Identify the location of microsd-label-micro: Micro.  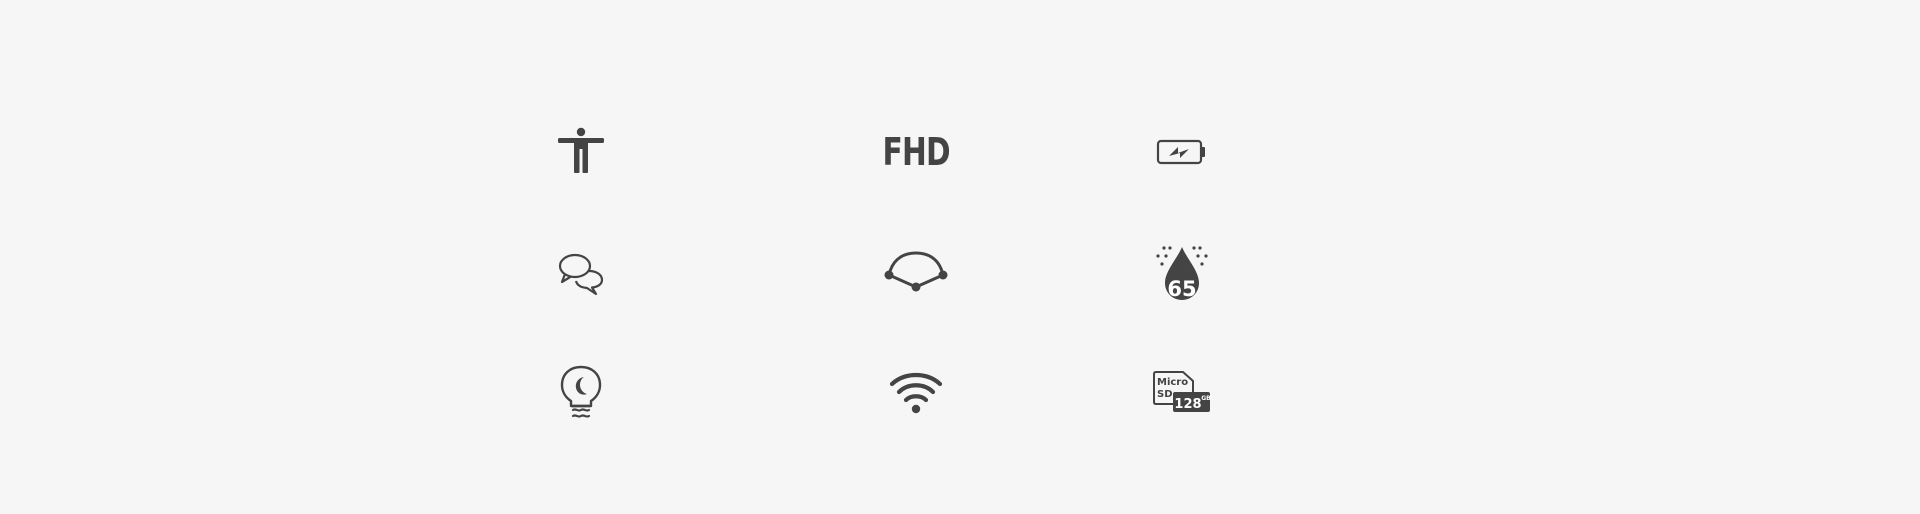
(1172, 382).